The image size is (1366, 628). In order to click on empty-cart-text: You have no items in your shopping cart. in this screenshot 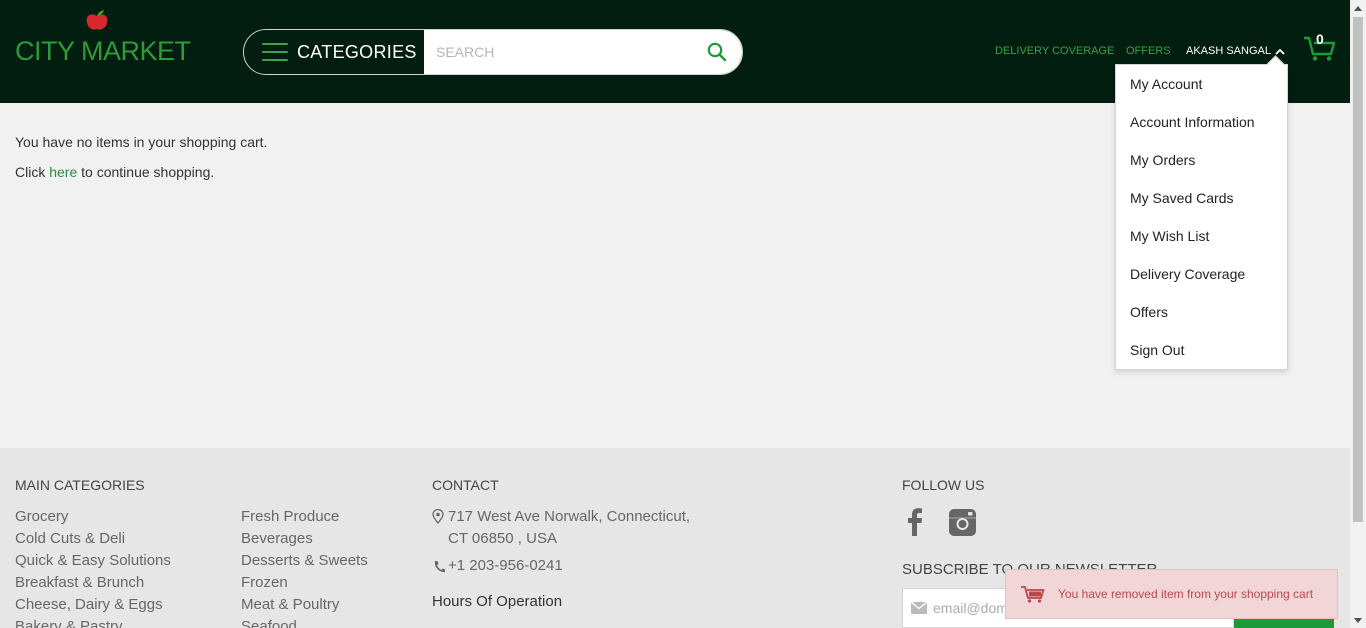, I will do `click(141, 142)`.